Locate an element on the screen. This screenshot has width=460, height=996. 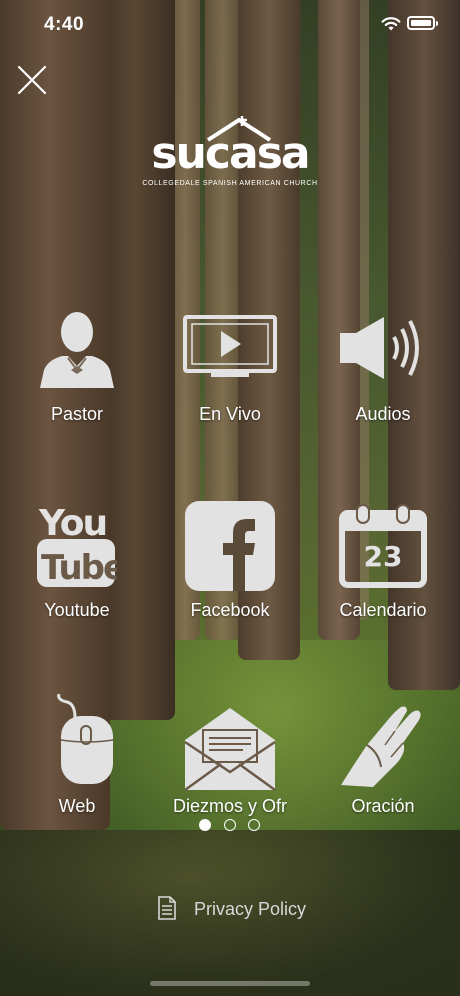
calendar-day-number: 23 is located at coordinates (383, 556).